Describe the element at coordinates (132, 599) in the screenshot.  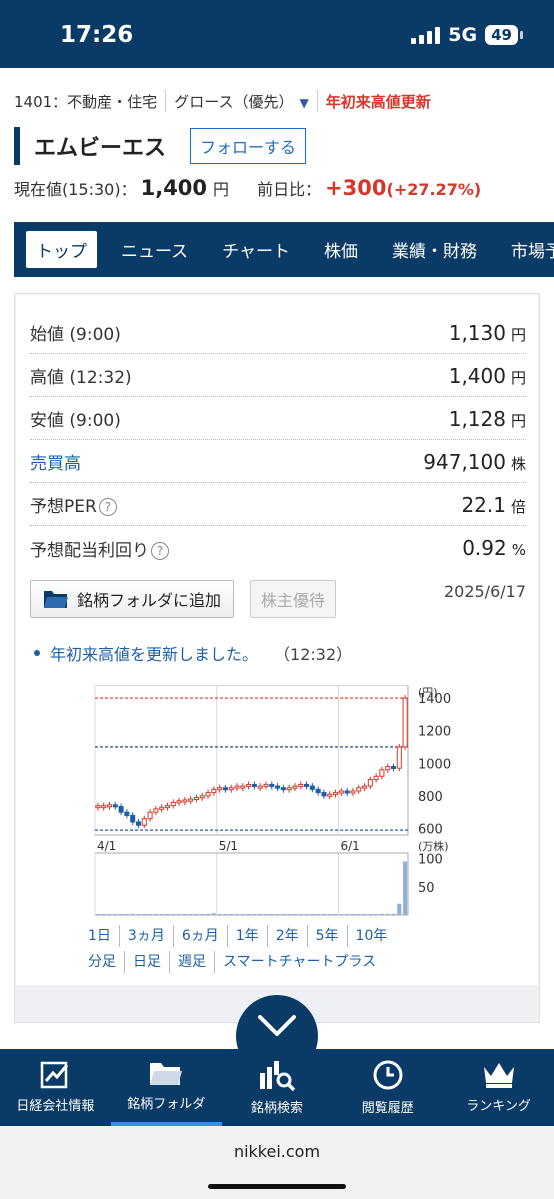
I see `add-to-folder-button: 銘柄フォルダに追加` at that location.